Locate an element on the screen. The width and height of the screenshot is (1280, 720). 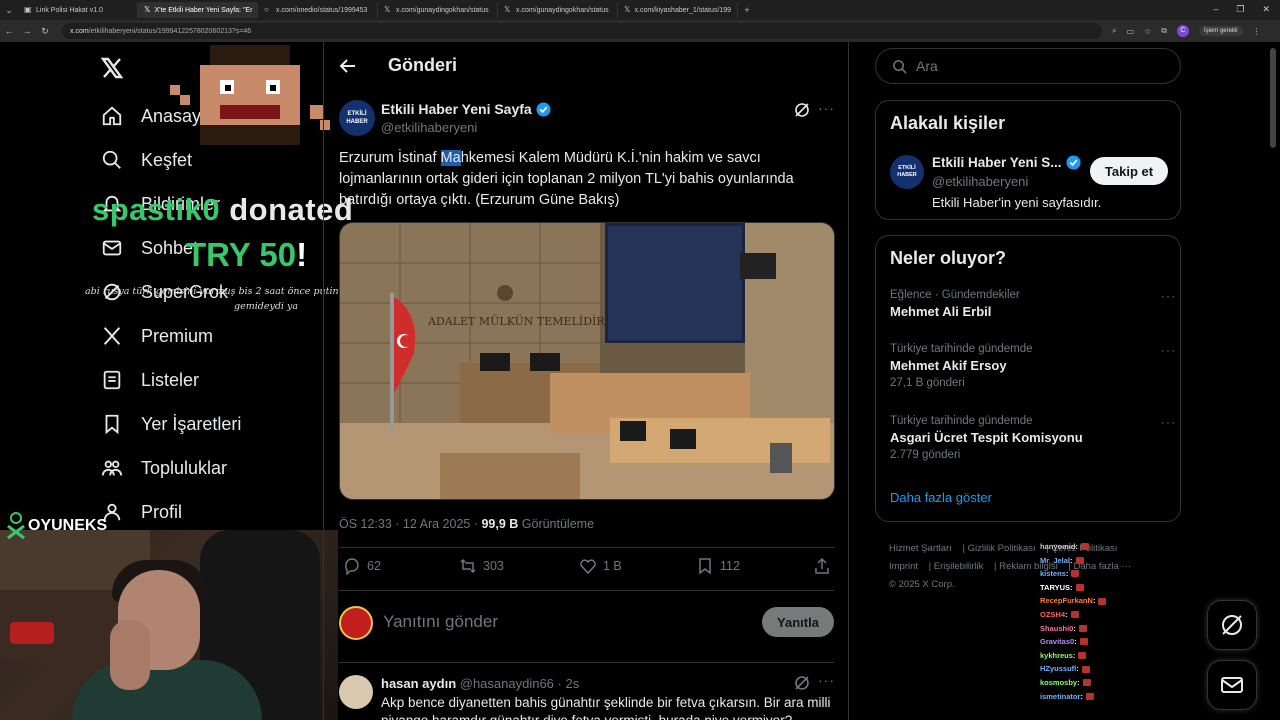
reply-input: Yanıtını gönder is located at coordinates (440, 622).